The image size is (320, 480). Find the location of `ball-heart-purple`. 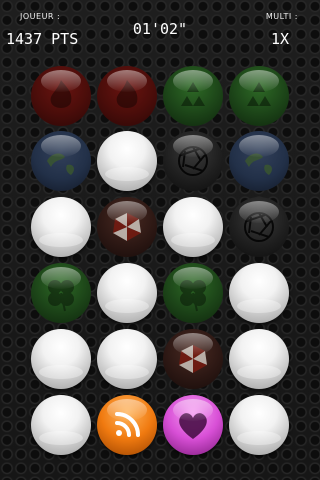

ball-heart-purple is located at coordinates (193, 425).